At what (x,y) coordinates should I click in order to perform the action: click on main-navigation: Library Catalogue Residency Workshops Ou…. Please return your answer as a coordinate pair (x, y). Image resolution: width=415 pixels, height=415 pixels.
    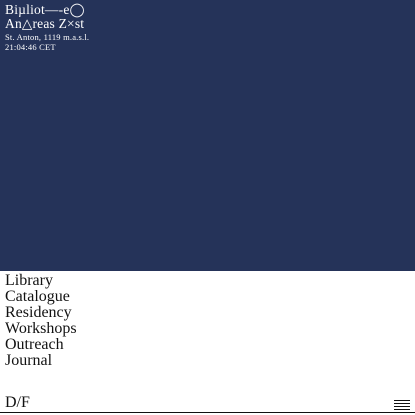
    Looking at the image, I should click on (41, 320).